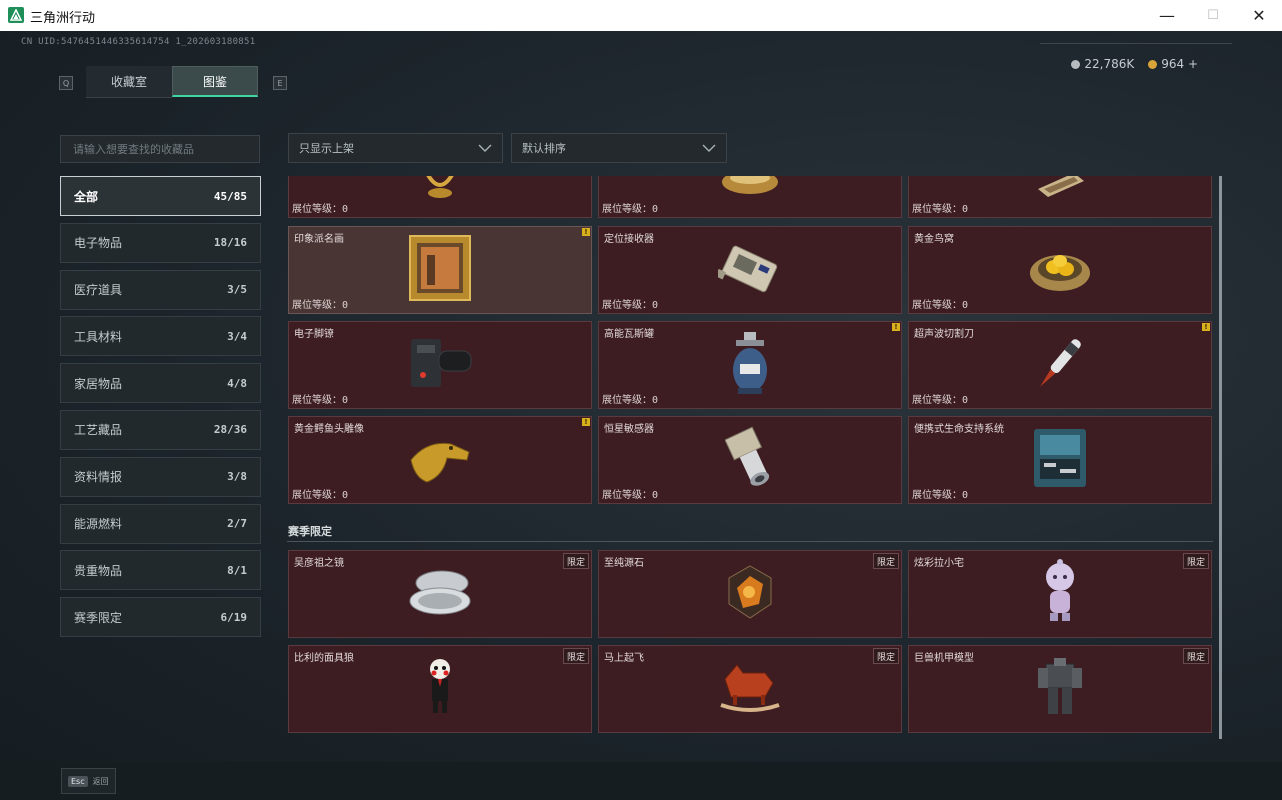  What do you see at coordinates (280, 83) in the screenshot?
I see `key-hint-e: E` at bounding box center [280, 83].